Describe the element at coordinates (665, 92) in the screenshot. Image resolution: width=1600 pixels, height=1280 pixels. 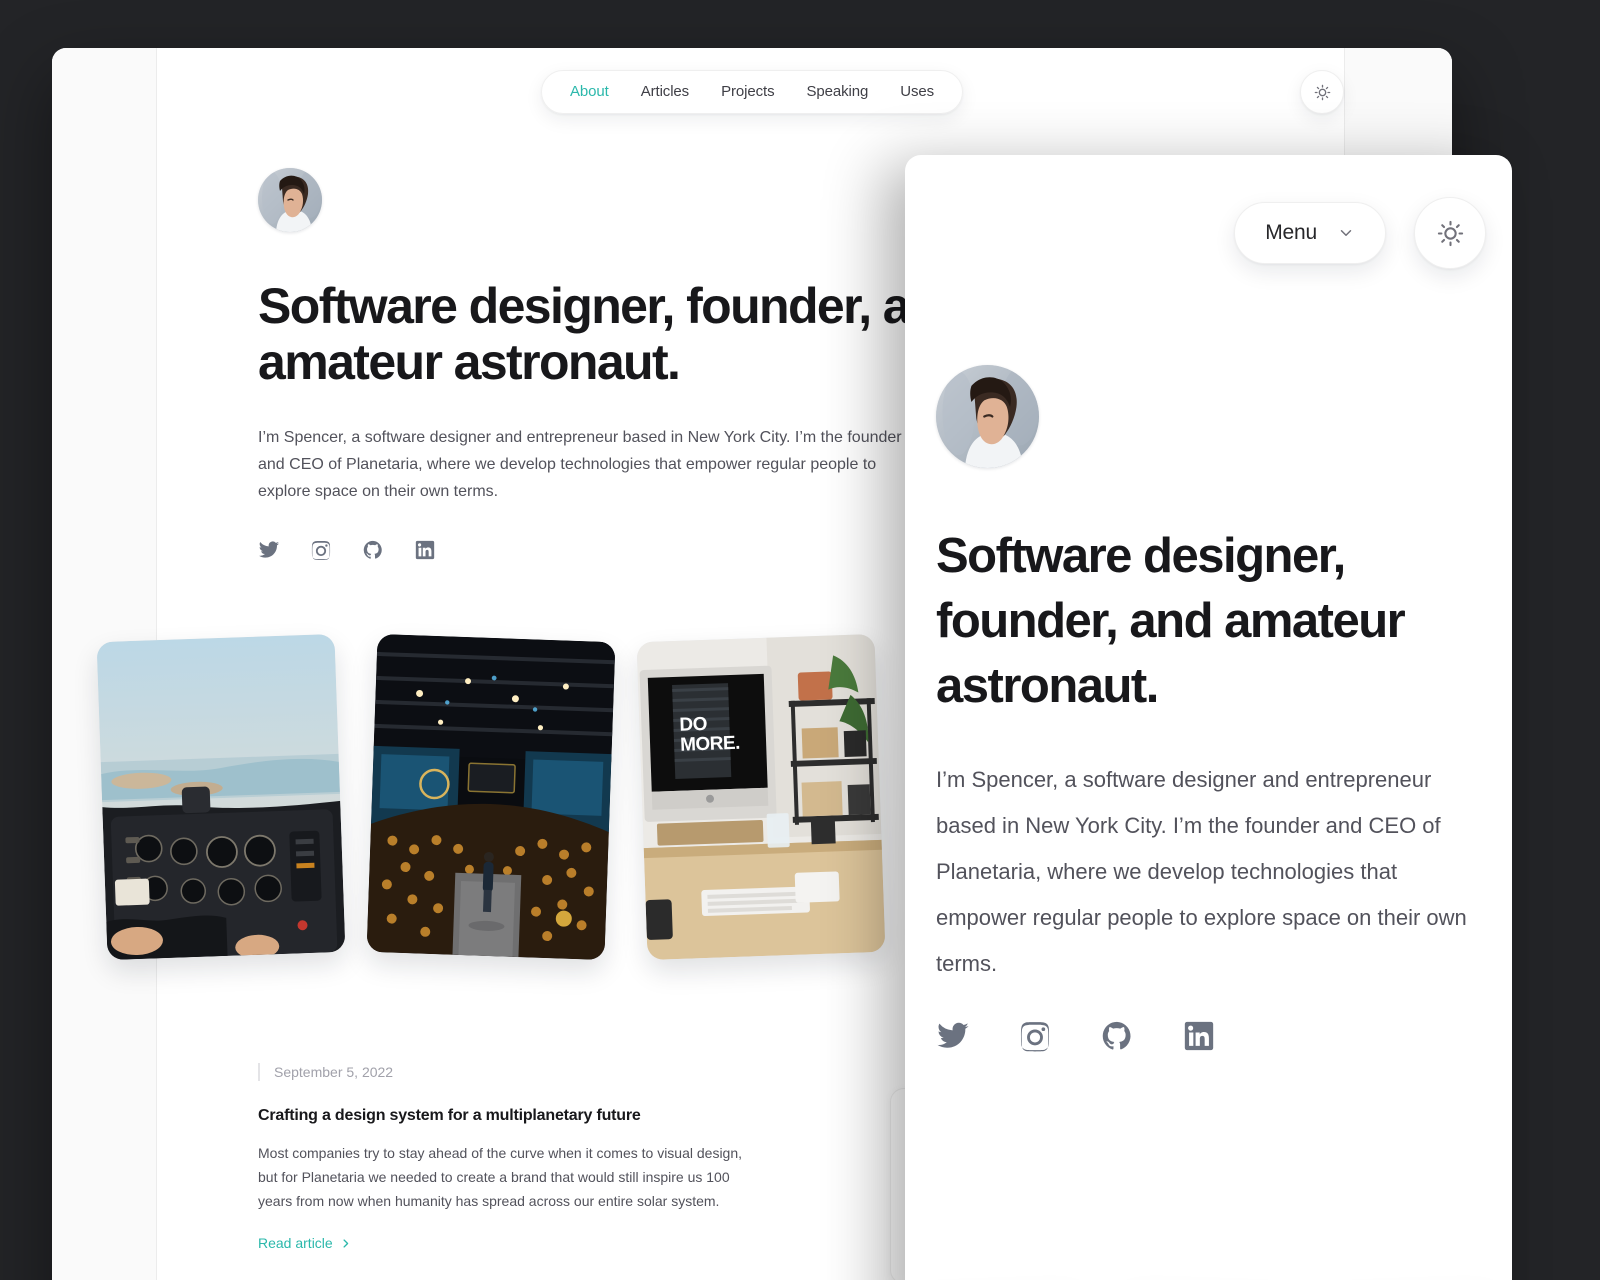
I see `nav-item-articles: Articles` at that location.